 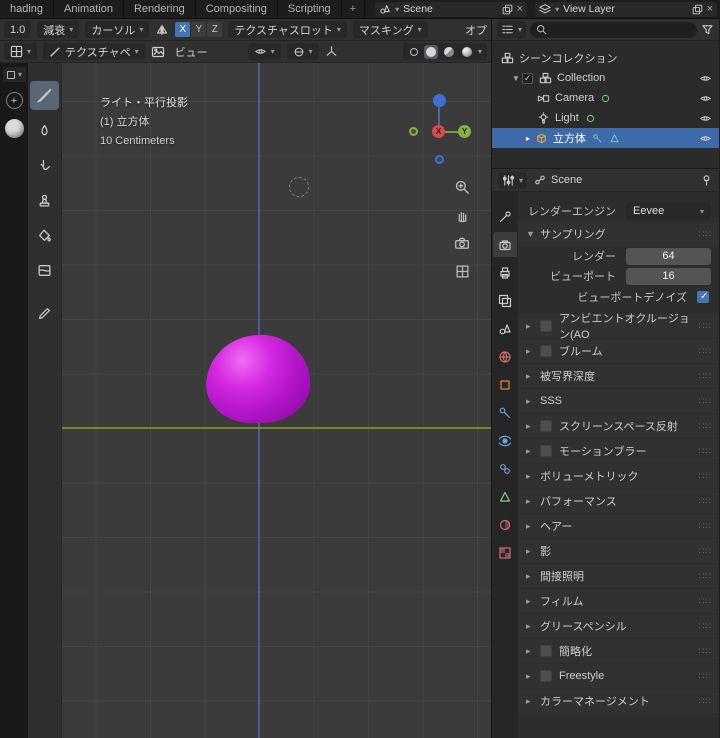 What do you see at coordinates (618, 526) in the screenshot?
I see `section-hair: ▸ ヘアー ∷∷` at bounding box center [618, 526].